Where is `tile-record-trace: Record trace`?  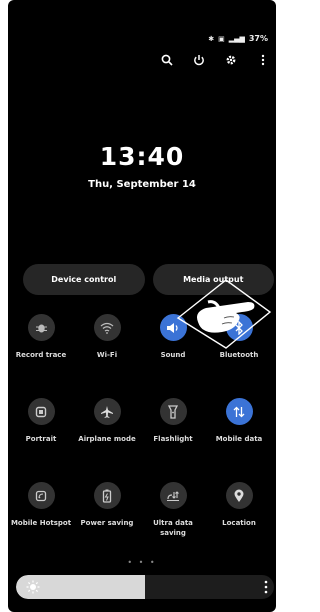 tile-record-trace: Record trace is located at coordinates (41, 337).